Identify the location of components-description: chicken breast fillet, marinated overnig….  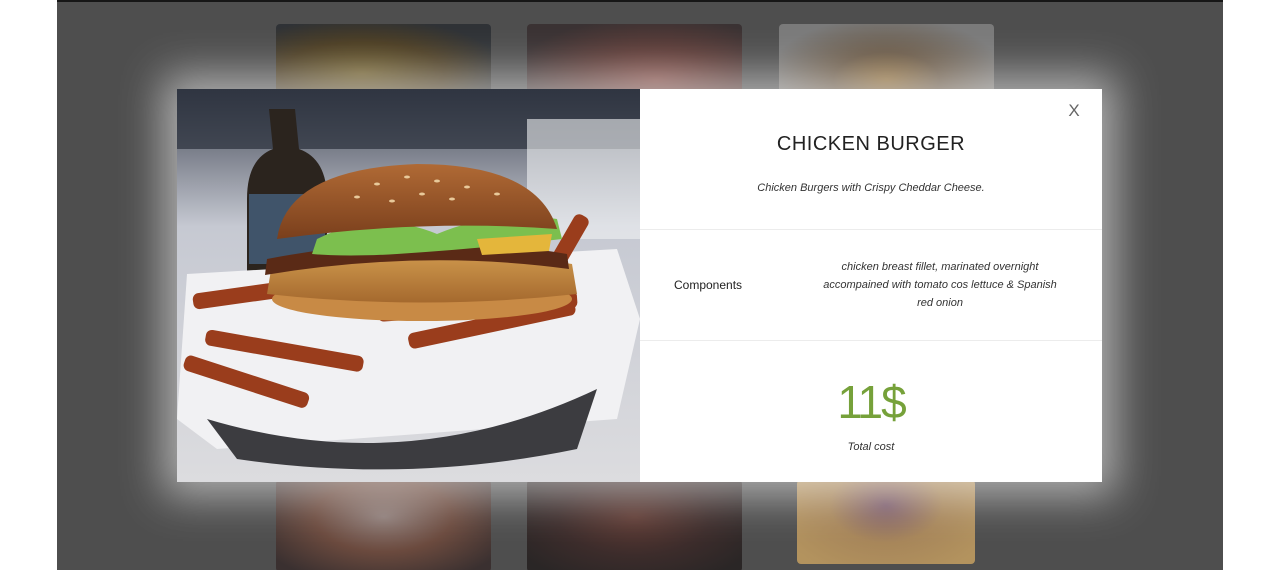
(940, 285).